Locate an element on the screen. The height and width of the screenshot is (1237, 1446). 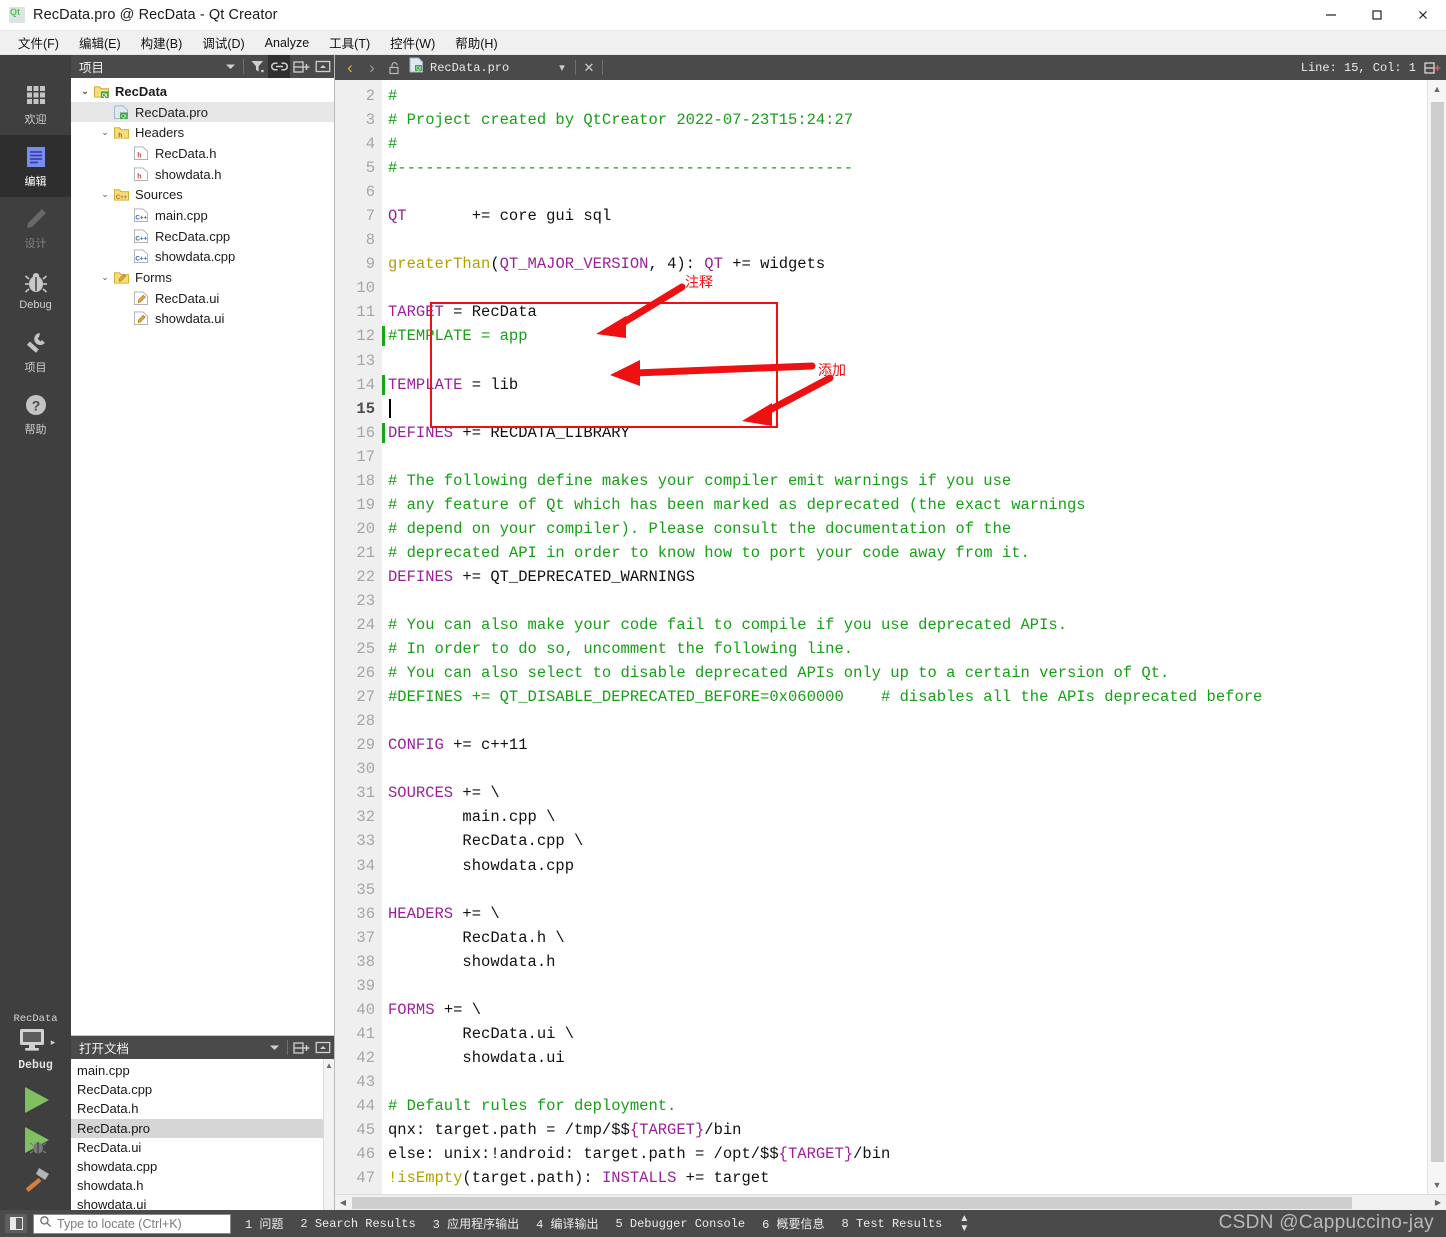
code-line: #TEMPLATE = app is located at coordinates (914, 336).